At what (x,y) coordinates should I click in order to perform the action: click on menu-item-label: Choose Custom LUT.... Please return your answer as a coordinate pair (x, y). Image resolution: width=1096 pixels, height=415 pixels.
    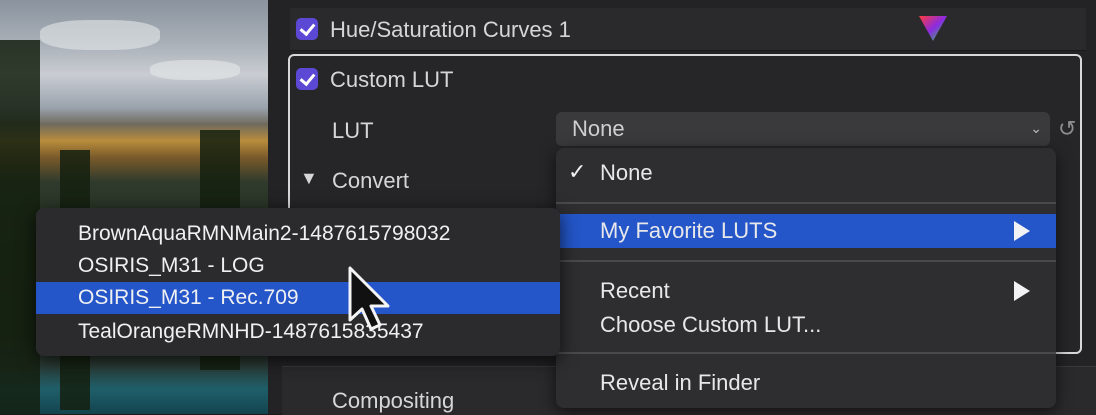
    Looking at the image, I should click on (711, 324).